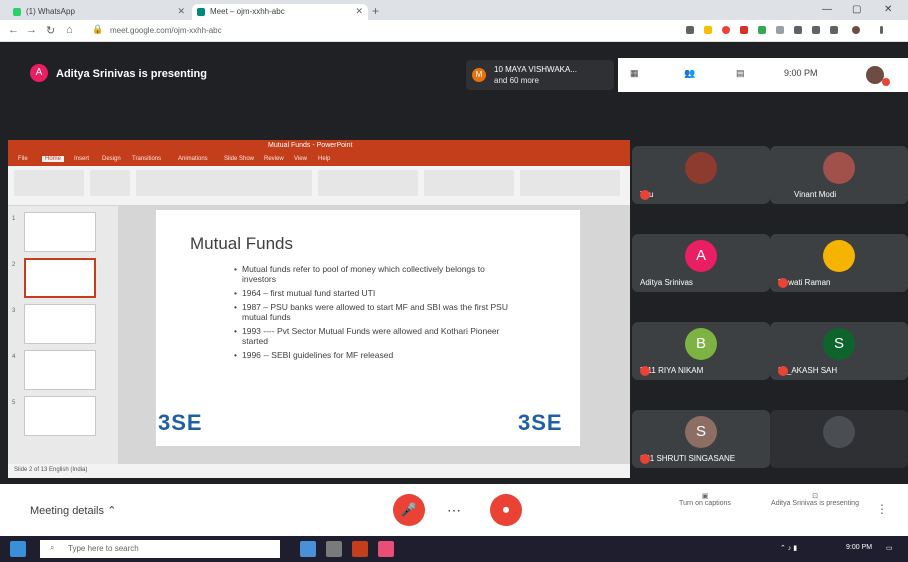 This screenshot has width=908, height=562. I want to click on forward-icon: →, so click(31, 30).